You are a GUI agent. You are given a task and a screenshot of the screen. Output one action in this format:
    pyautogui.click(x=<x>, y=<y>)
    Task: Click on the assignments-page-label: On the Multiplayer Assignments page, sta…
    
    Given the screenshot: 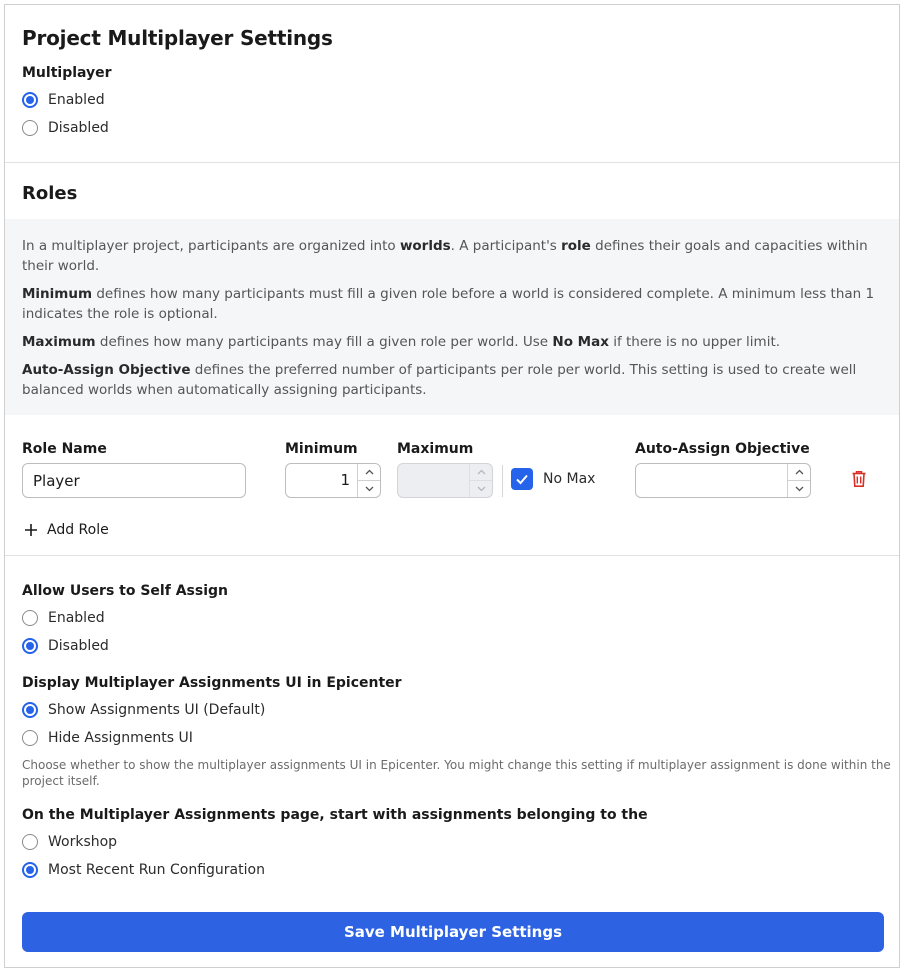 What is the action you would take?
    pyautogui.click(x=335, y=815)
    